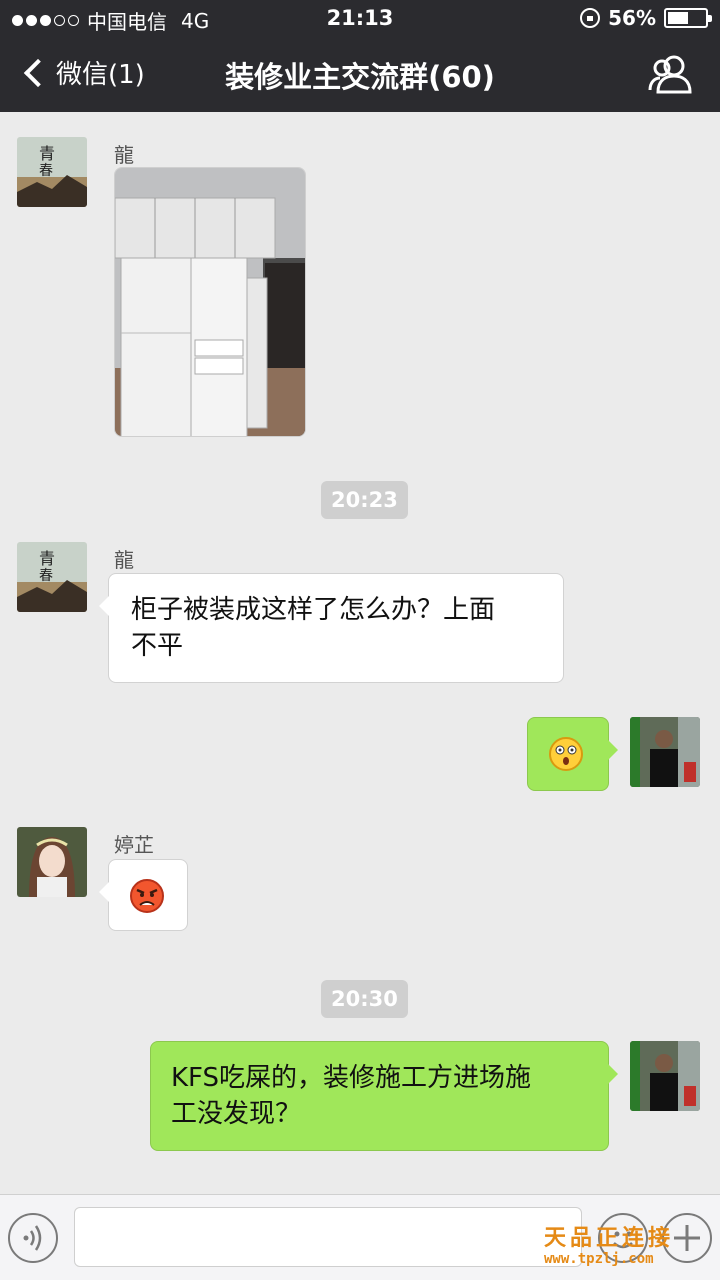 This screenshot has height=1280, width=720. I want to click on battery-icon, so click(688, 18).